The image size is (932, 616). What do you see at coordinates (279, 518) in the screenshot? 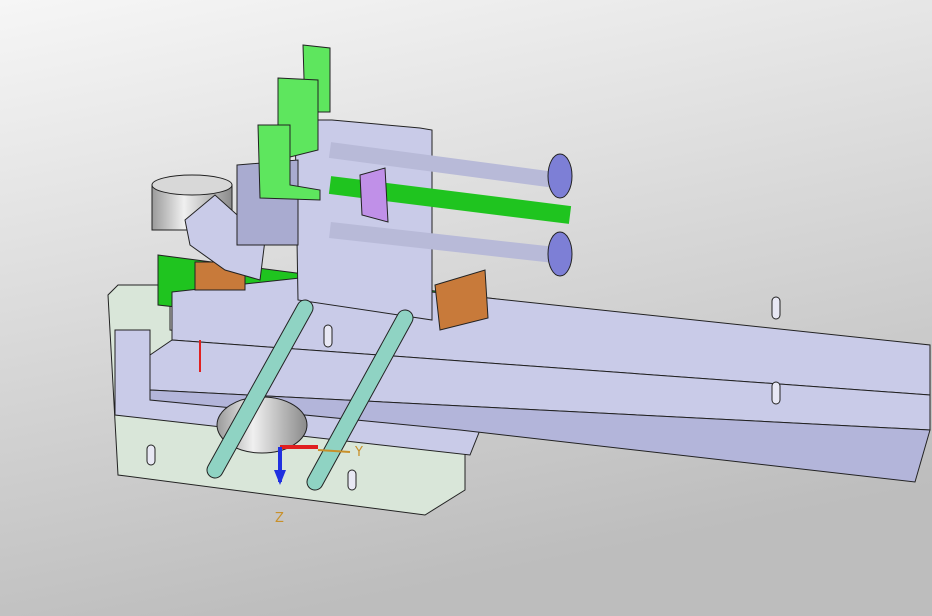
I see `z-axis-label: Z` at bounding box center [279, 518].